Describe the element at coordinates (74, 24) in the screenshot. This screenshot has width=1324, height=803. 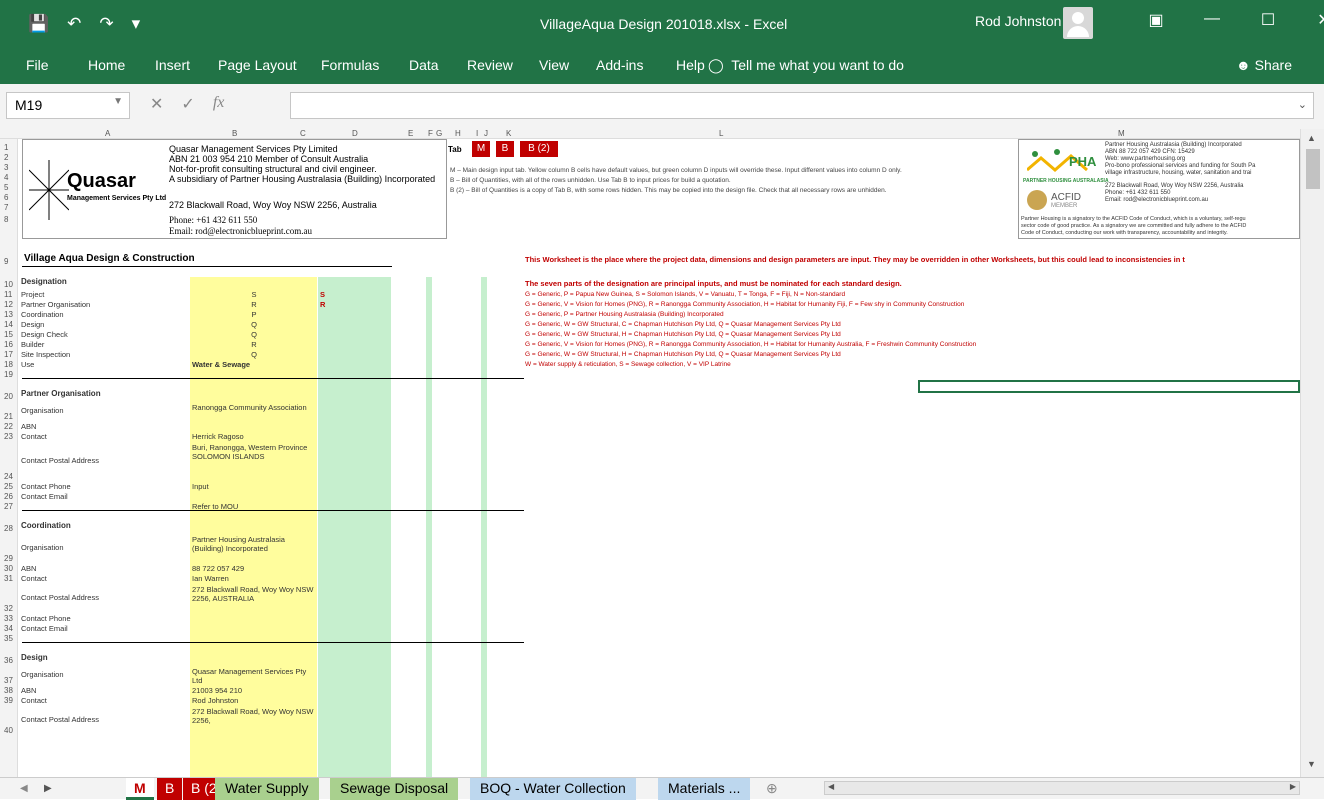
I see `undo-icon: ↶` at that location.